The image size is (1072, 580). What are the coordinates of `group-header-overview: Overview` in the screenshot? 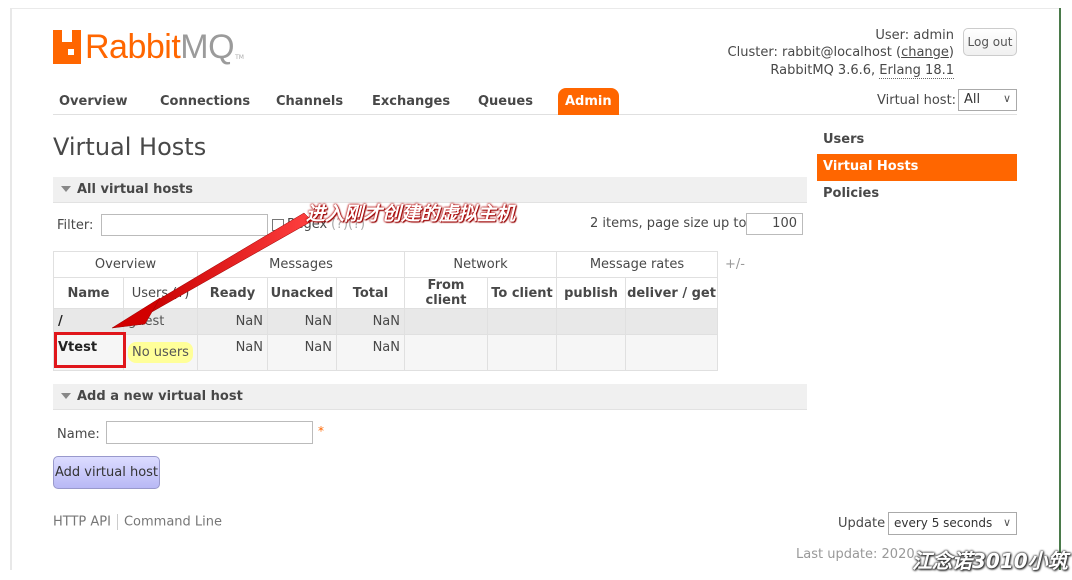 It's located at (125, 264).